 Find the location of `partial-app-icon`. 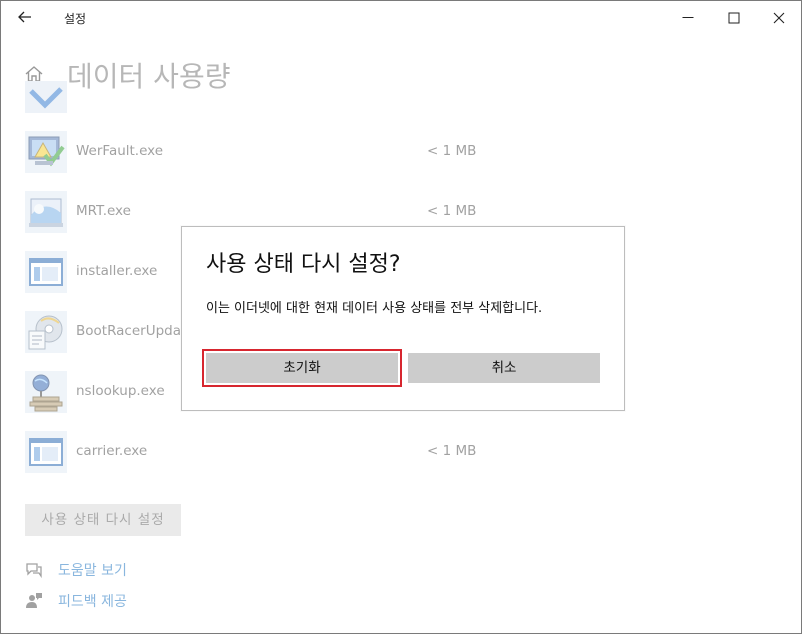

partial-app-icon is located at coordinates (46, 97).